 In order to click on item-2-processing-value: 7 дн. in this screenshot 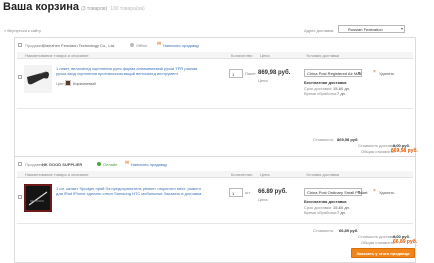, I will do `click(341, 212)`.